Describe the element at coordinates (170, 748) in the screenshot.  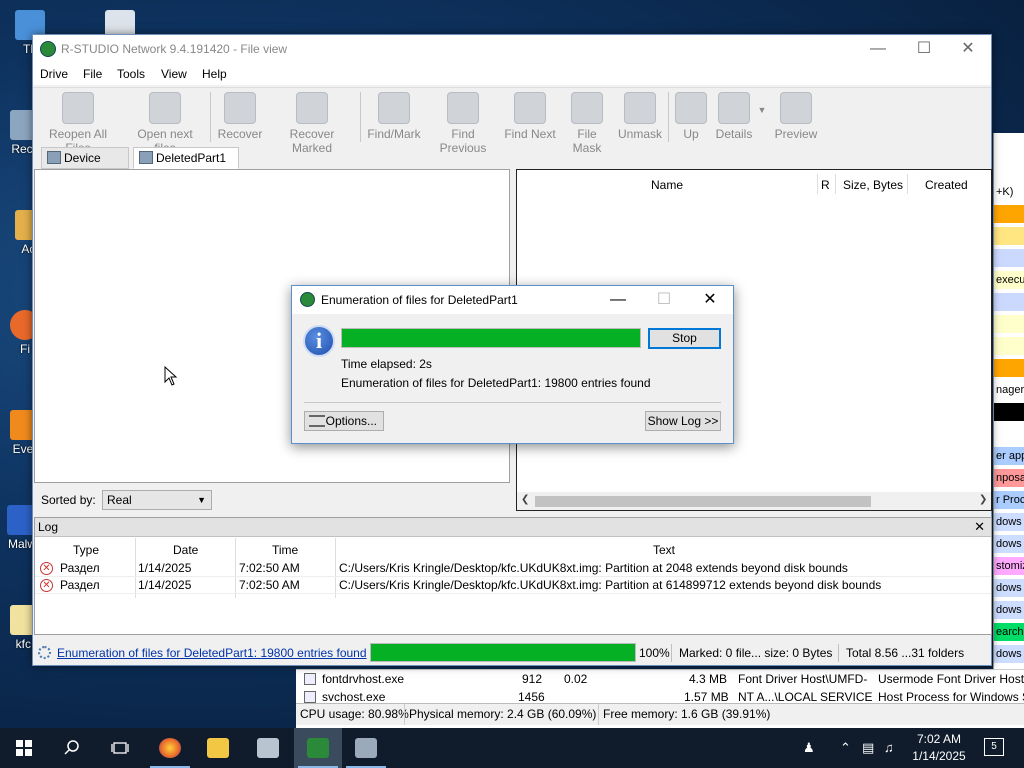
I see `taskbar-firefox` at that location.